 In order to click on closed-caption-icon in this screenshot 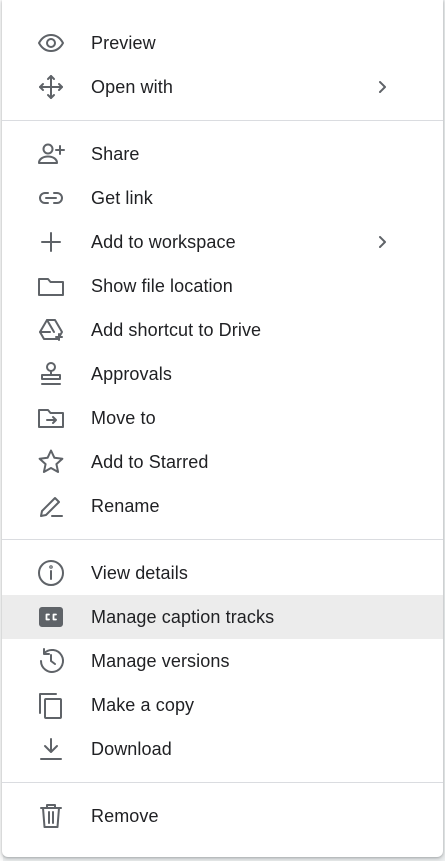, I will do `click(51, 617)`.